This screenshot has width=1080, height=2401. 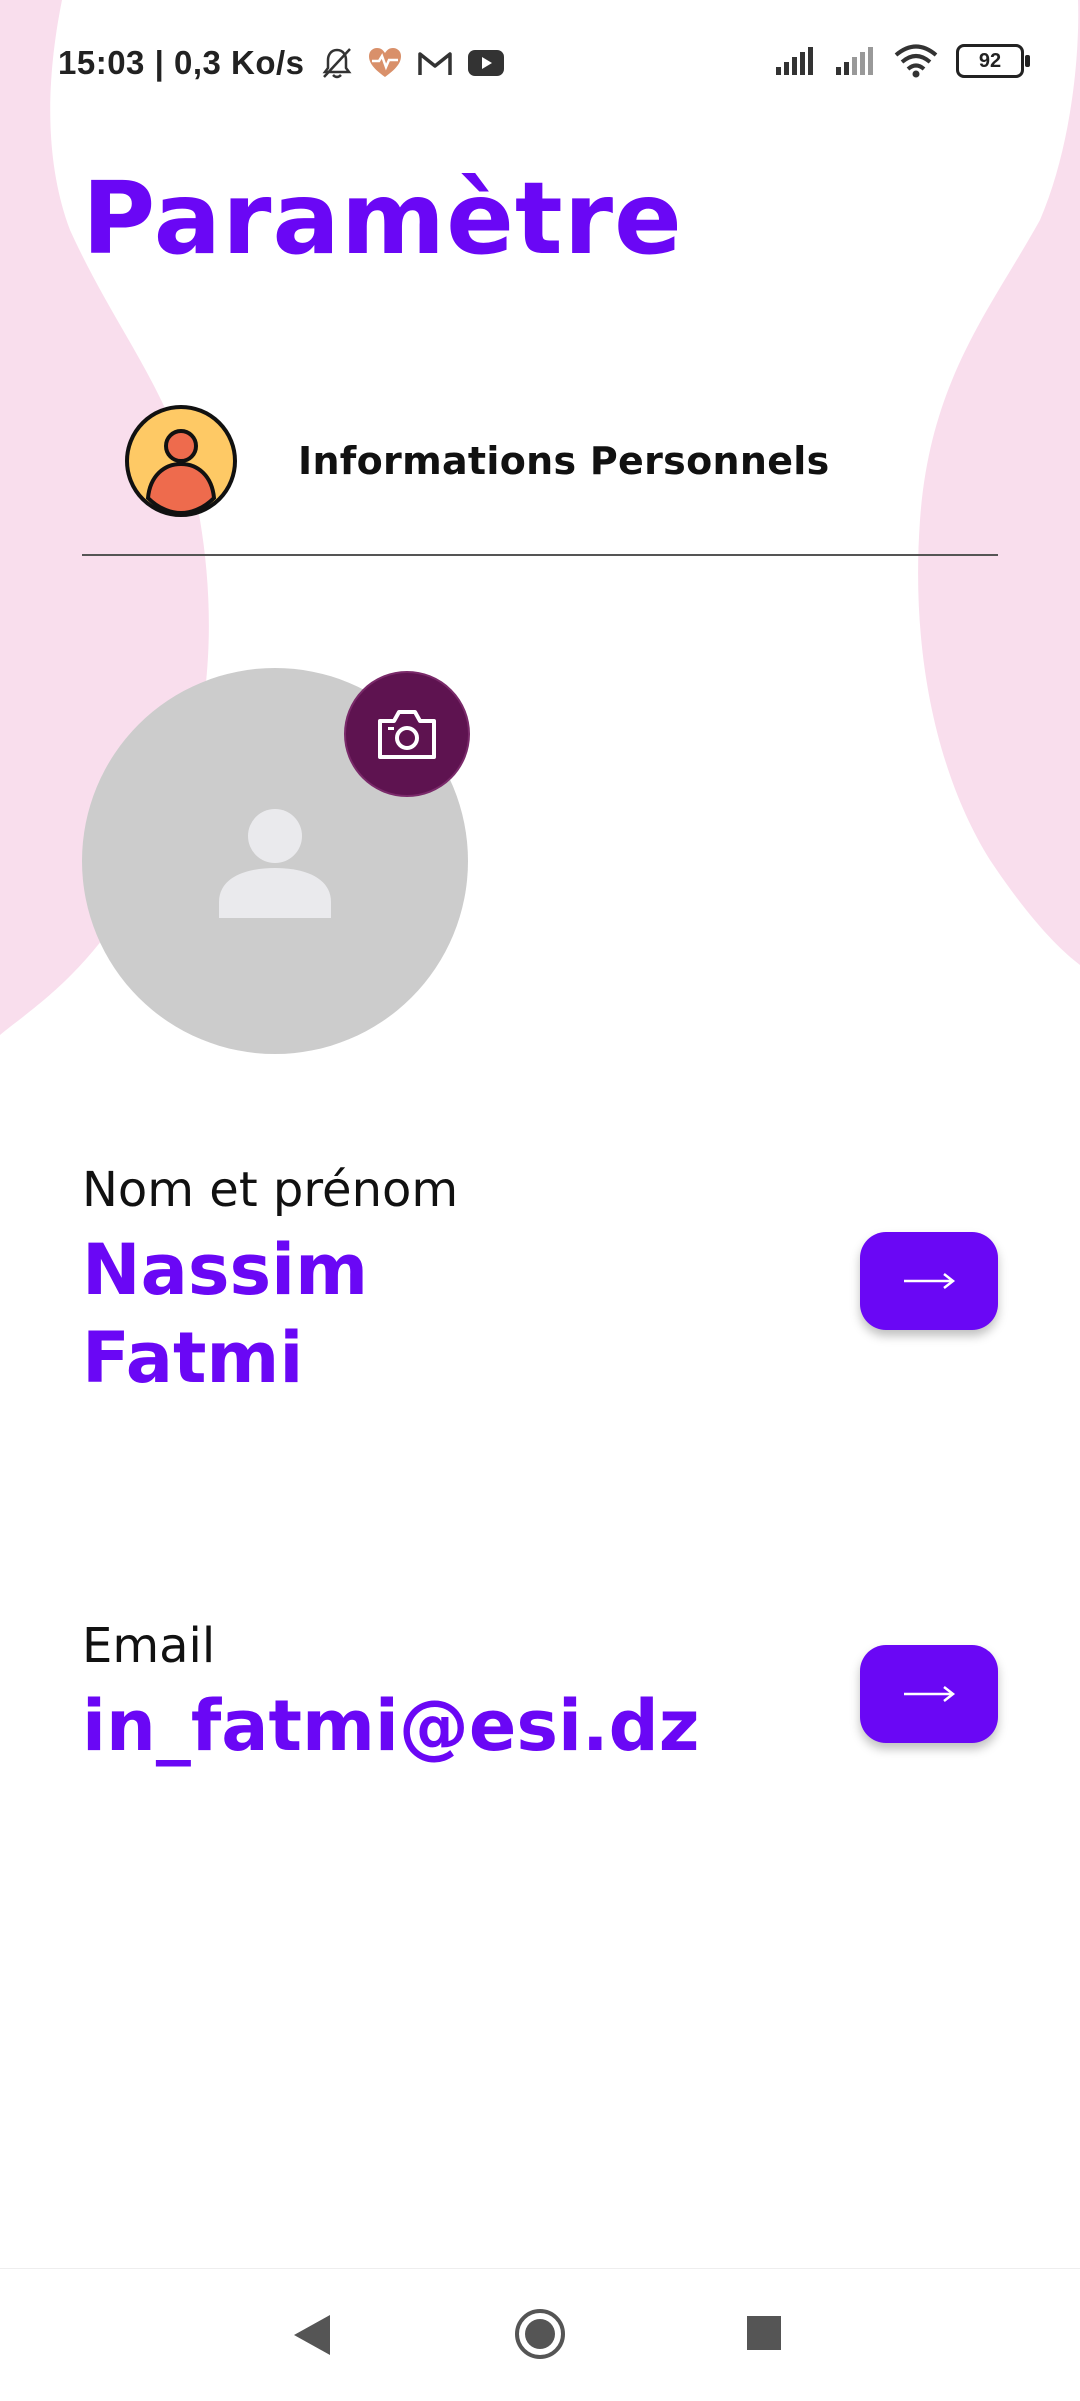 What do you see at coordinates (990, 60) in the screenshot?
I see `battery-level: 92` at bounding box center [990, 60].